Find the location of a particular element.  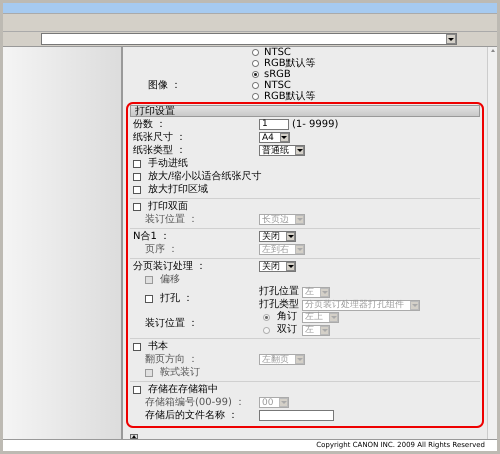

text-field is located at coordinates (296, 415).